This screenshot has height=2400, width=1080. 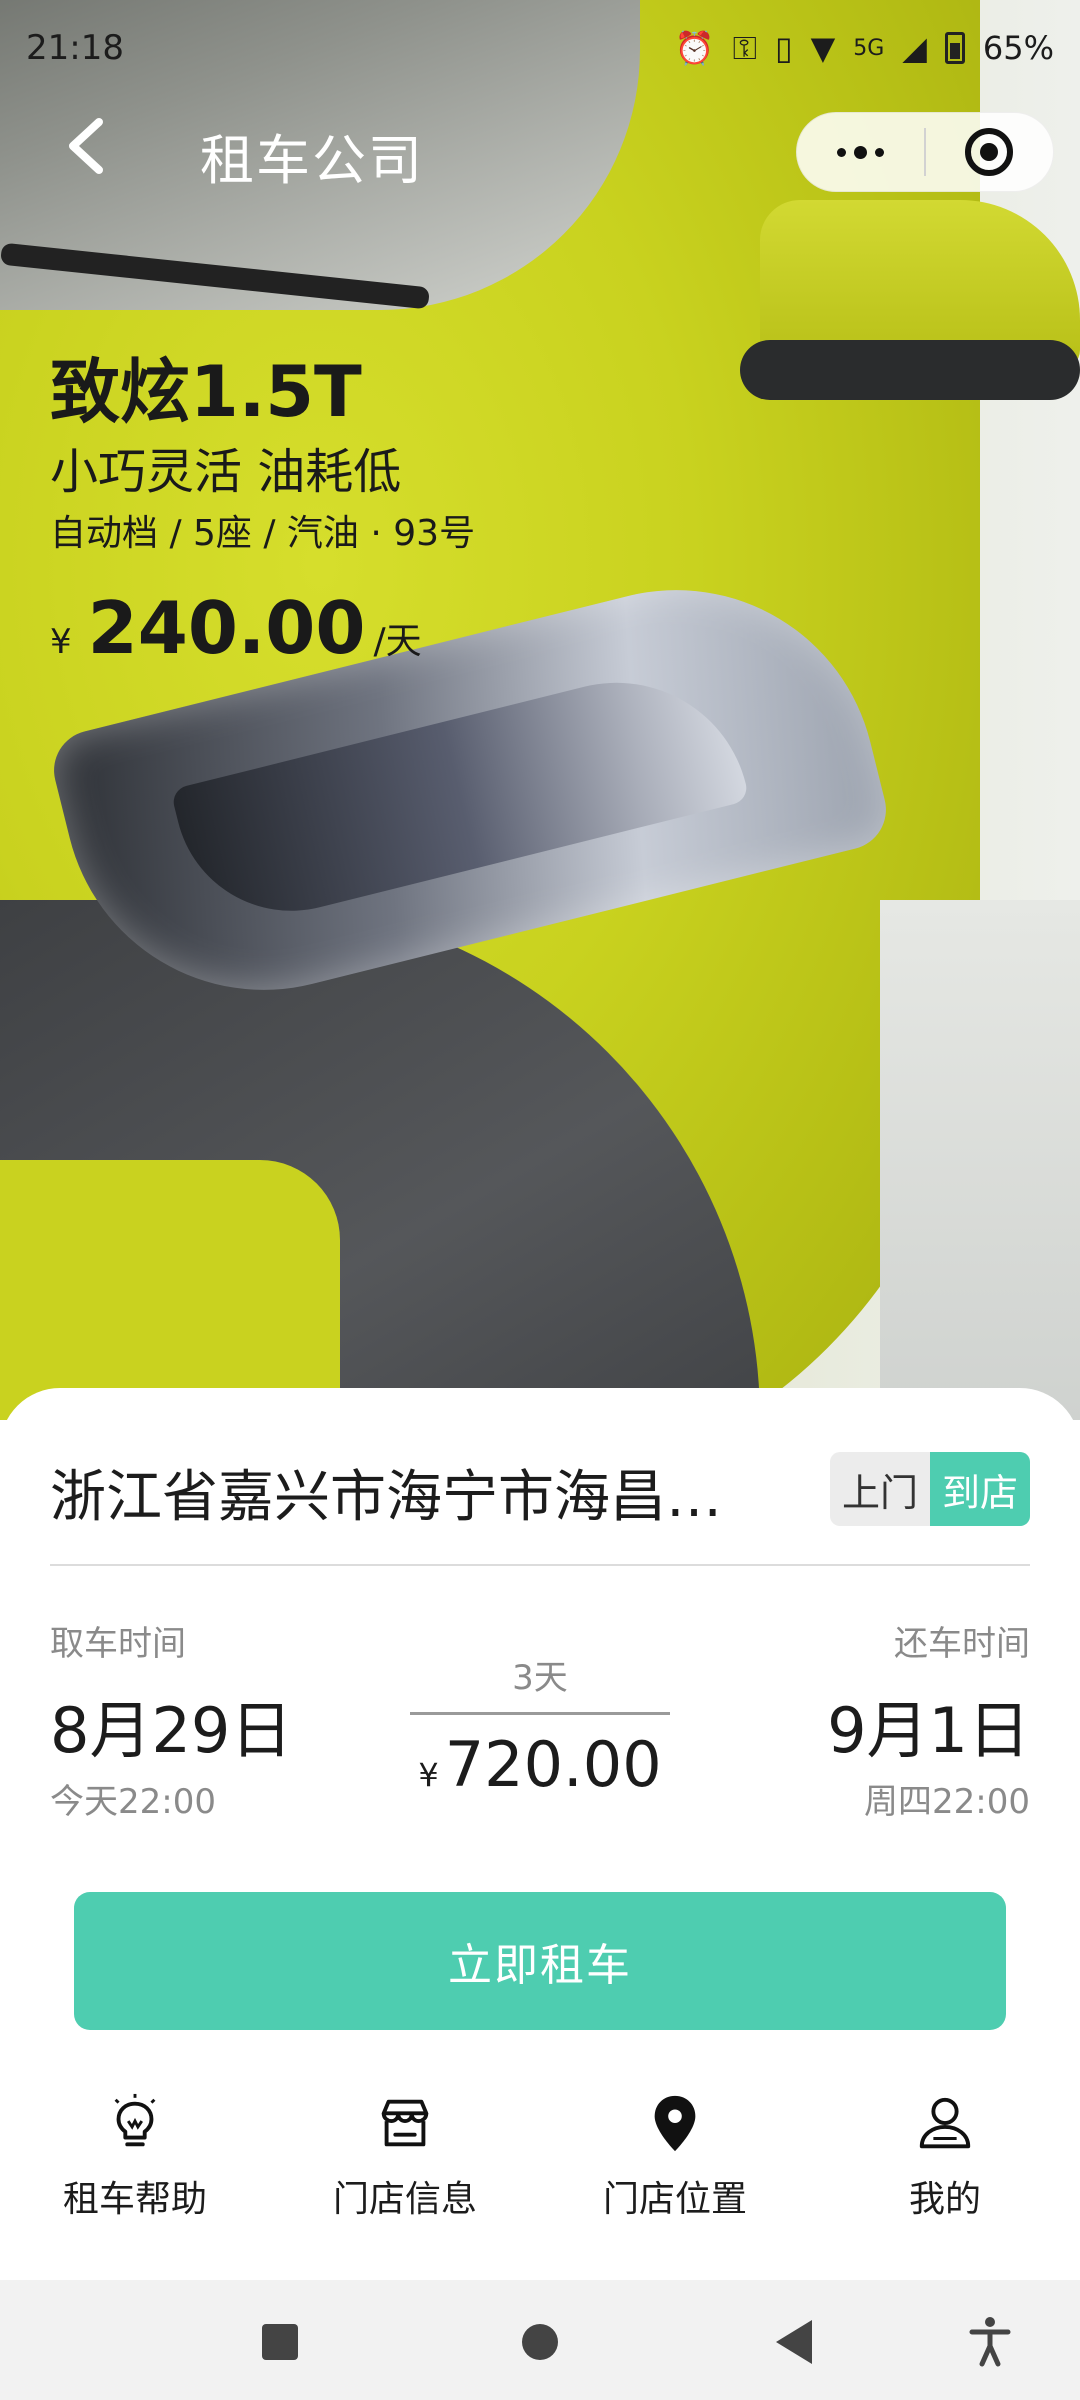 What do you see at coordinates (428, 1775) in the screenshot?
I see `total-currency: ¥` at bounding box center [428, 1775].